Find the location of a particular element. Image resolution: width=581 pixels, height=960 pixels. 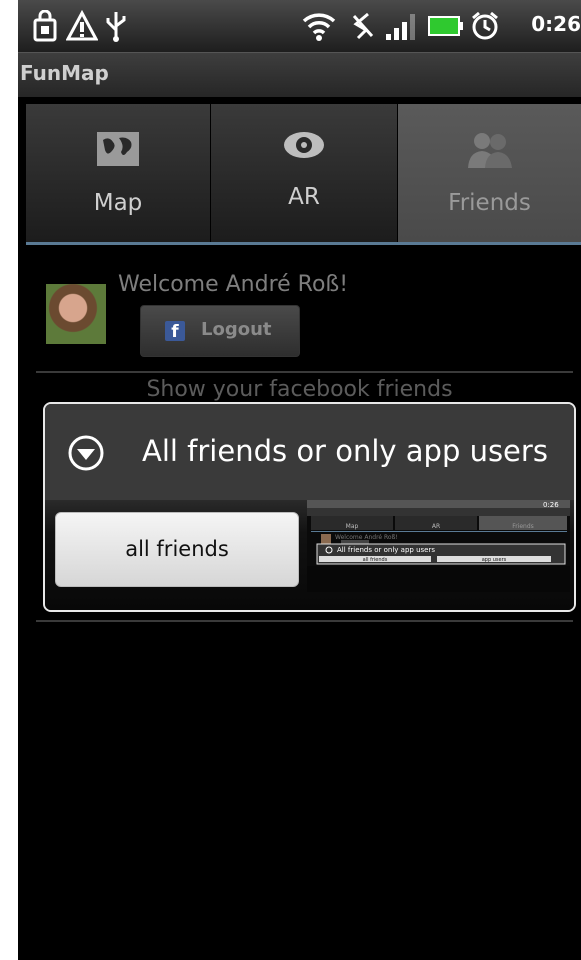

warning-icon is located at coordinates (82, 25).